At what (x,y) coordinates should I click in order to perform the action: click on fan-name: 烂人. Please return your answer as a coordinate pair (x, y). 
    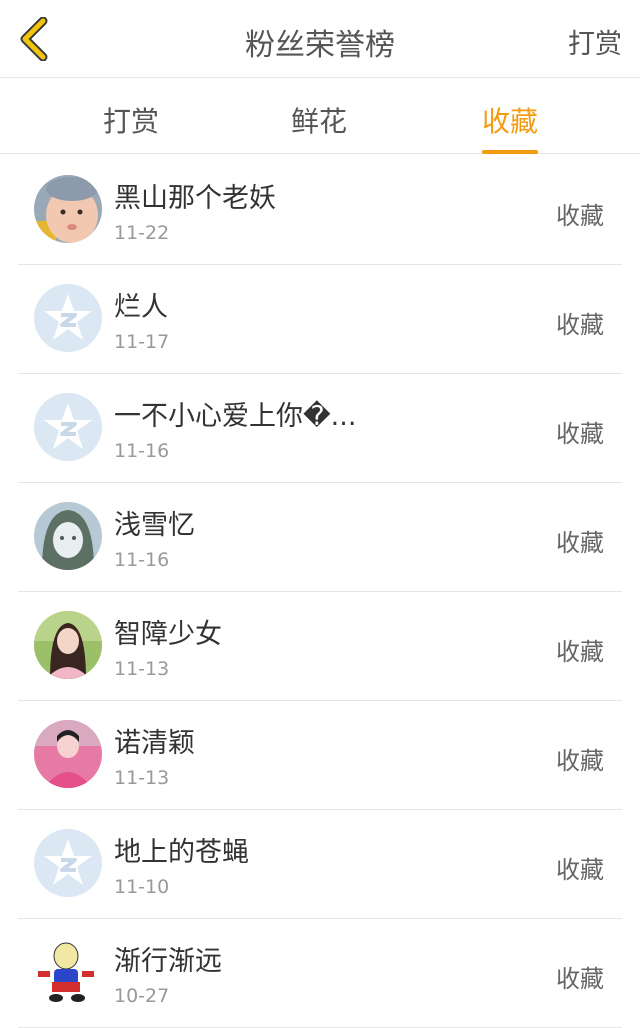
    Looking at the image, I should click on (141, 307).